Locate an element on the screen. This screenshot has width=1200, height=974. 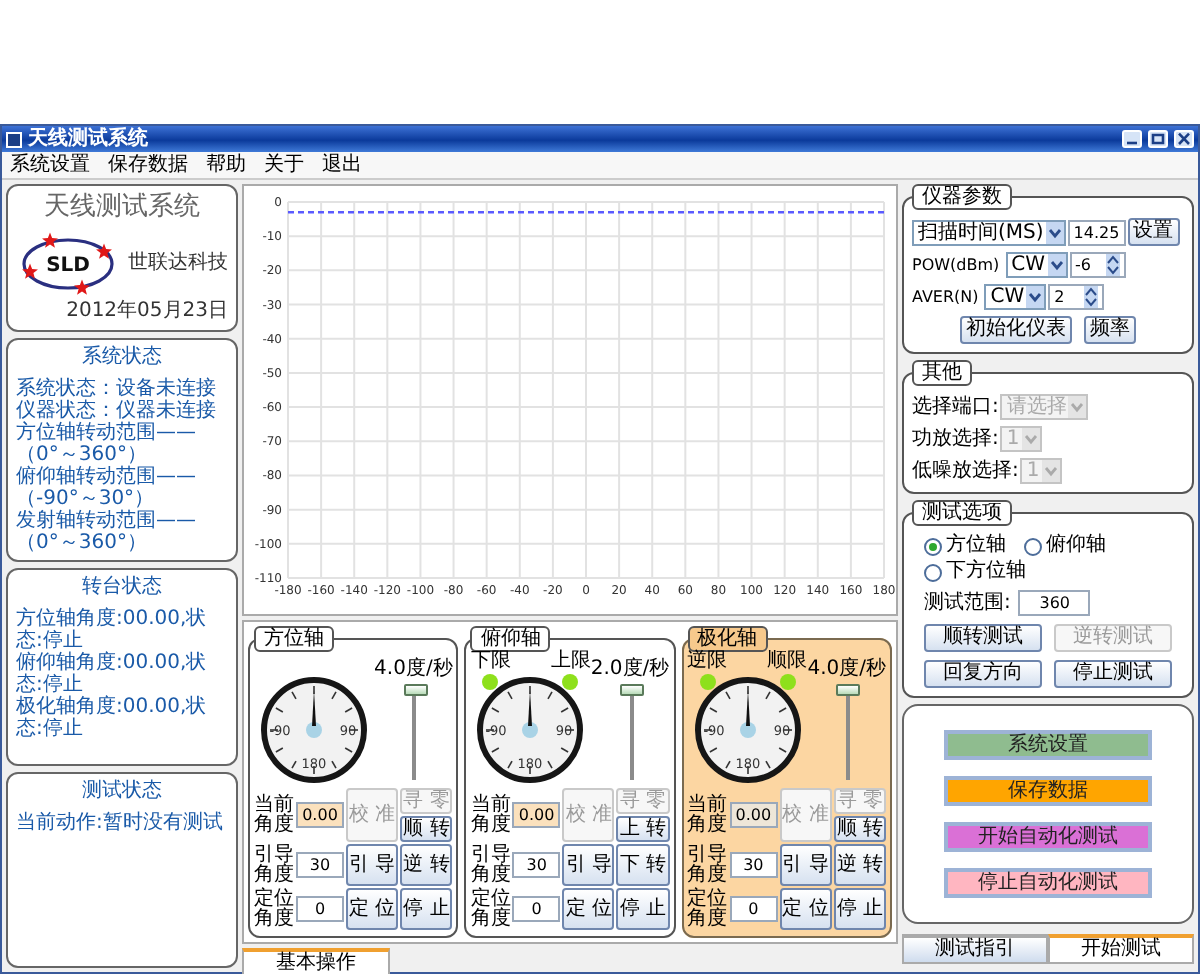
input-field: 360 is located at coordinates (1054, 603).